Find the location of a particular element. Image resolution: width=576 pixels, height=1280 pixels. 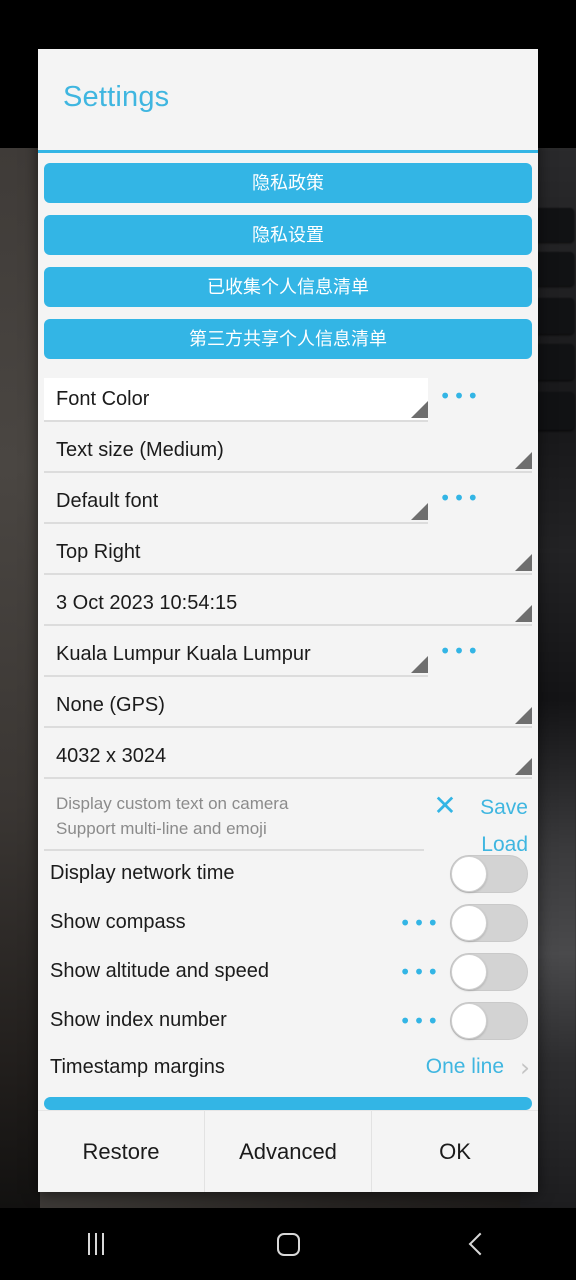

page-title: Settings is located at coordinates (116, 97).